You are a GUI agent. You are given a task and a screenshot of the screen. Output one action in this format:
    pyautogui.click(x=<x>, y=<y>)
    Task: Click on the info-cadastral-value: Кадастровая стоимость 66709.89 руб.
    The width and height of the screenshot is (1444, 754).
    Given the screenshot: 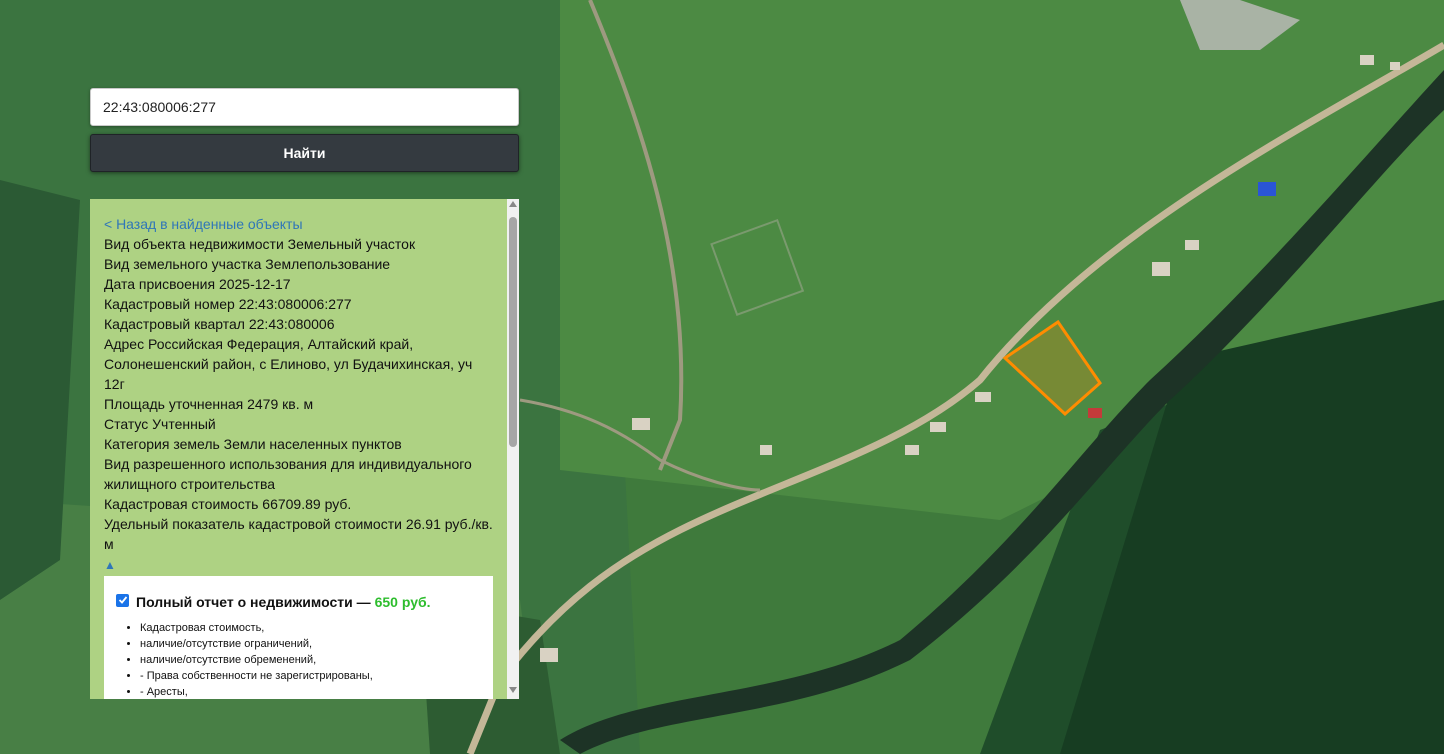 What is the action you would take?
    pyautogui.click(x=228, y=504)
    